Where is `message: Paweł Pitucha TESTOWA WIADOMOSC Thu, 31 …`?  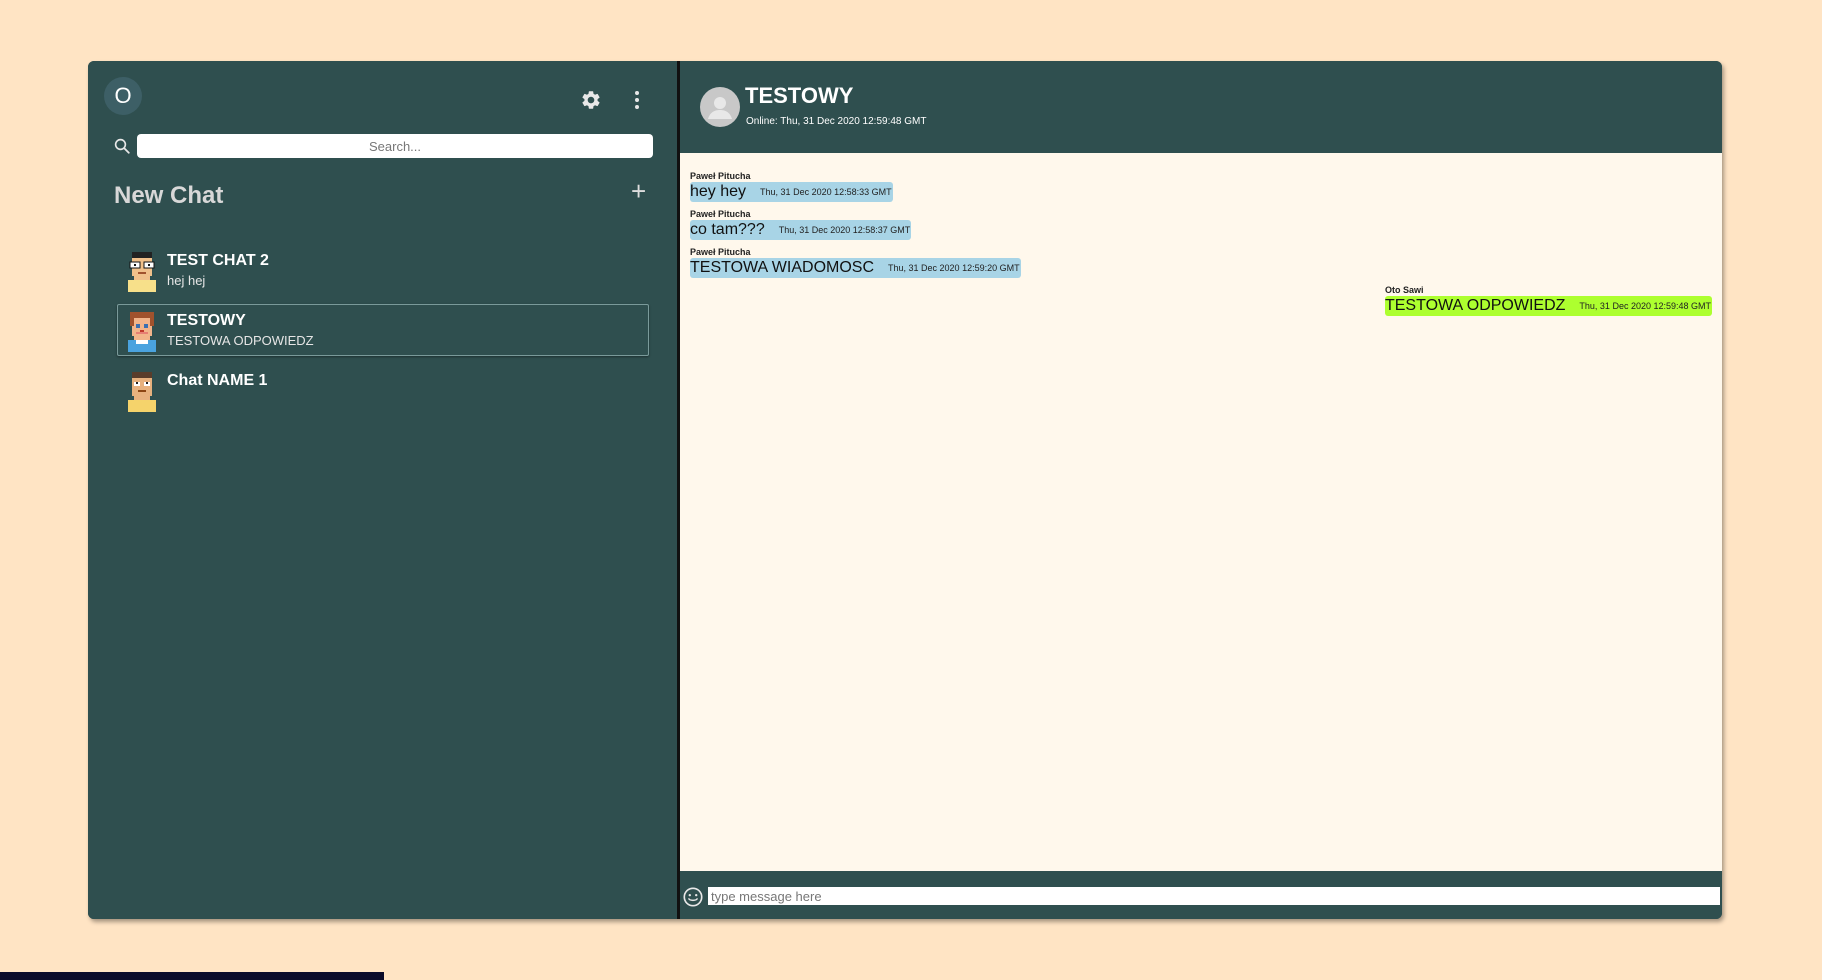 message: Paweł Pitucha TESTOWA WIADOMOSC Thu, 31 … is located at coordinates (1201, 262).